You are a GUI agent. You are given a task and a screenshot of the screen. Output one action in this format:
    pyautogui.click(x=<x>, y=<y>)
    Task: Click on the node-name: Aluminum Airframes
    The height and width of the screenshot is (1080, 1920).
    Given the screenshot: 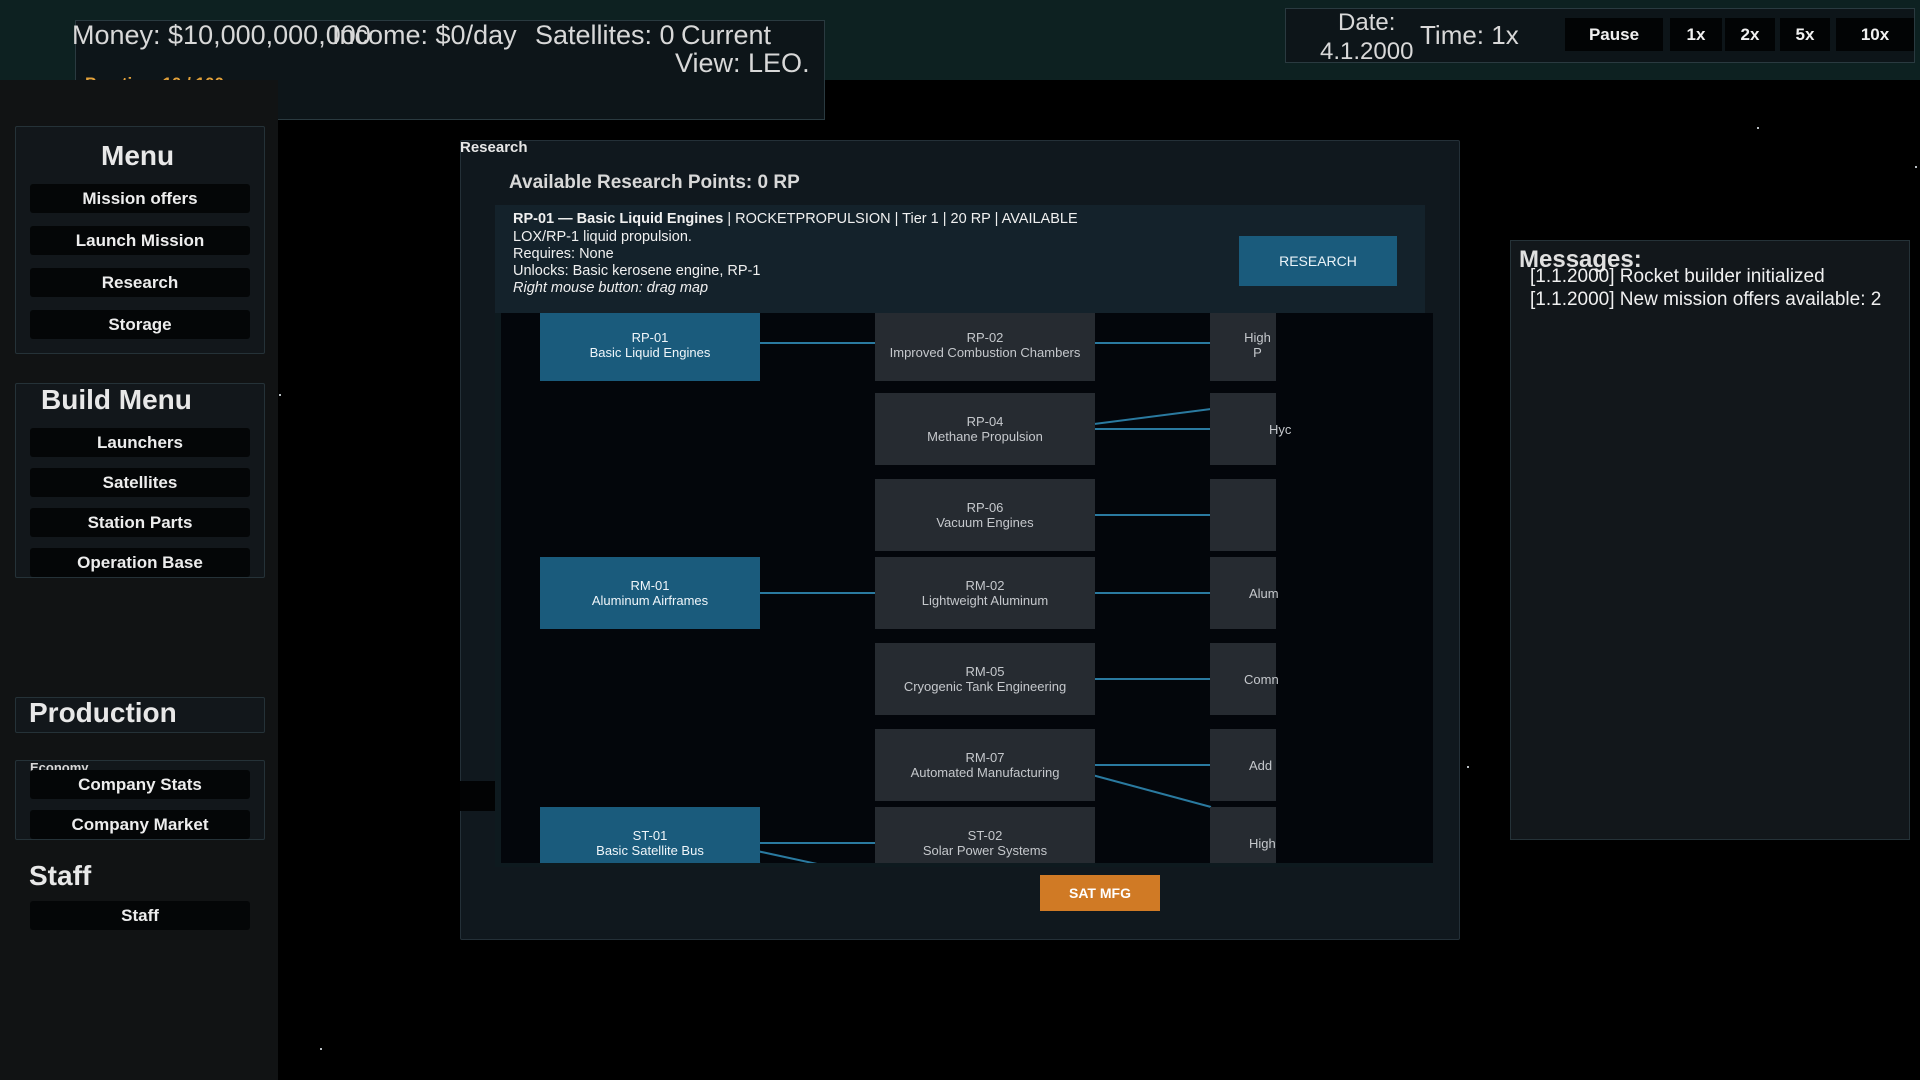 What is the action you would take?
    pyautogui.click(x=650, y=600)
    